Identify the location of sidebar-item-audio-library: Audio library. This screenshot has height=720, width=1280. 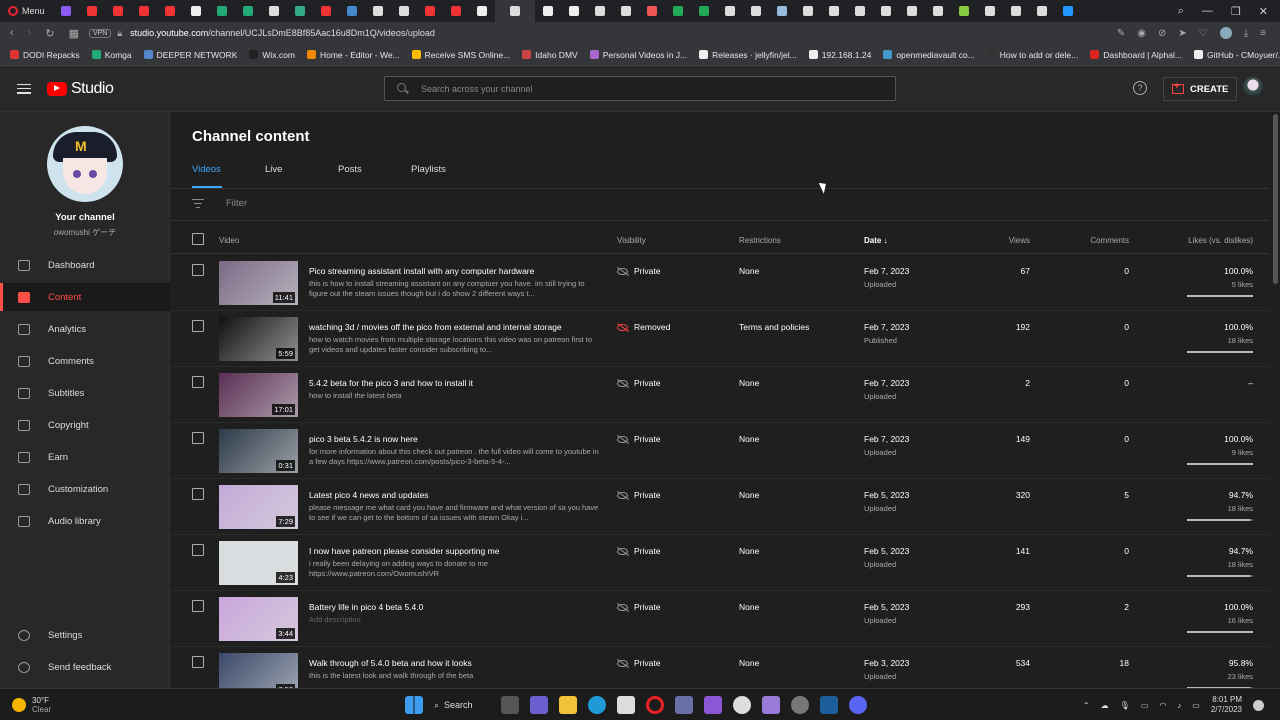
(85, 521).